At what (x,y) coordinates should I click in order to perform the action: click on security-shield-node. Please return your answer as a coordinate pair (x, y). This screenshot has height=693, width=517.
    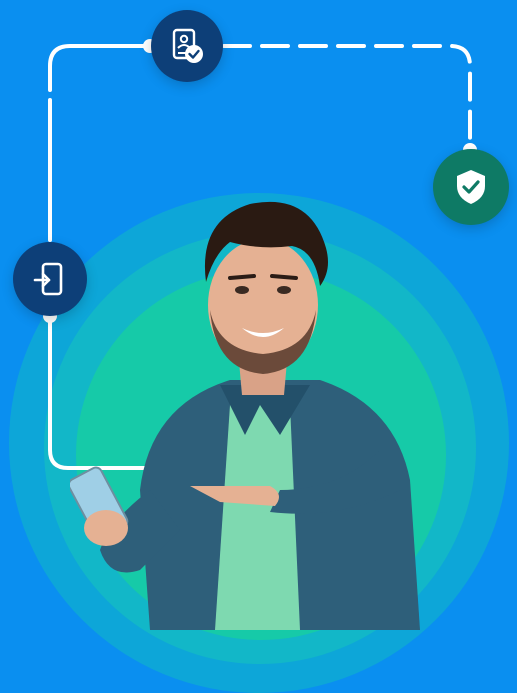
    Looking at the image, I should click on (471, 187).